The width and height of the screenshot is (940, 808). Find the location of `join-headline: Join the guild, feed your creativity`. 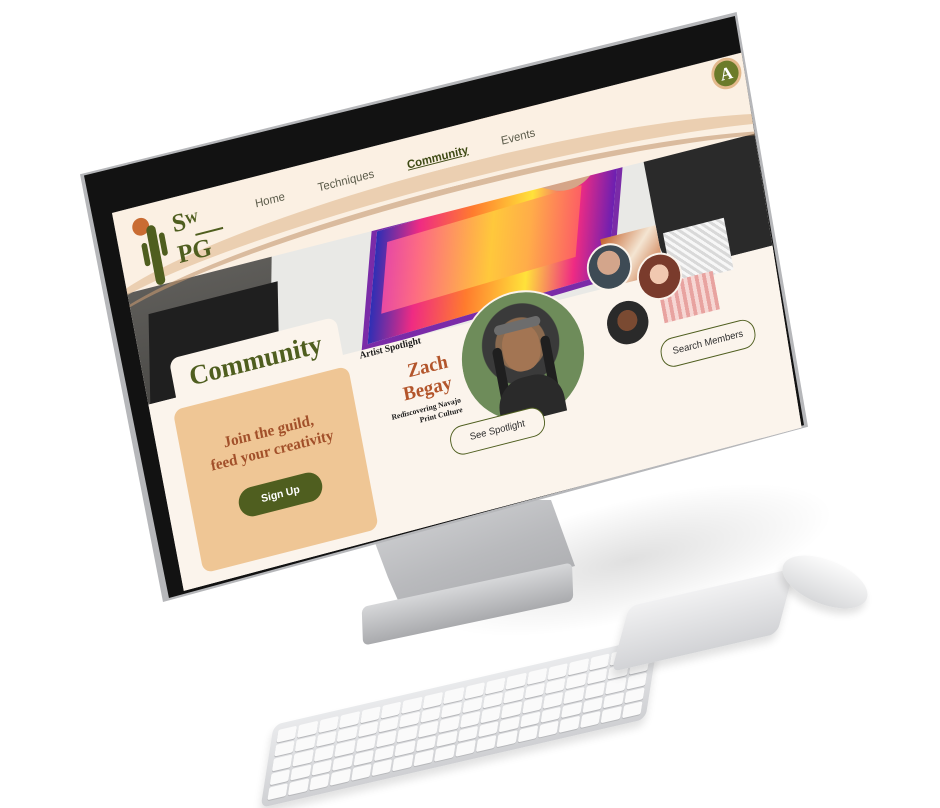

join-headline: Join the guild, feed your creativity is located at coordinates (272, 443).